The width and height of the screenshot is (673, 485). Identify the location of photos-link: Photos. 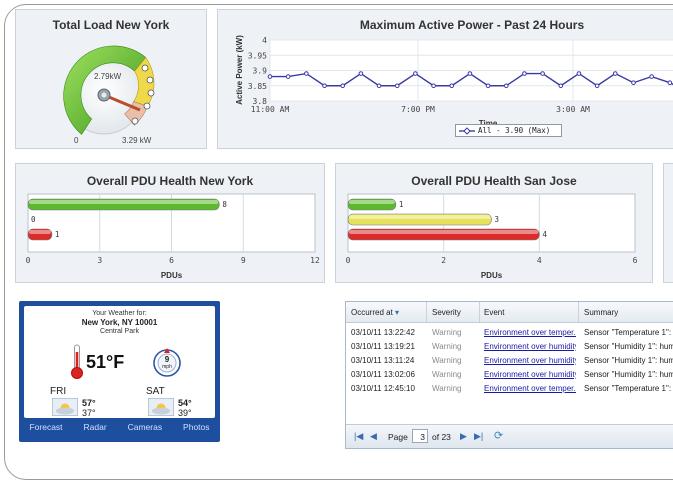
(196, 427).